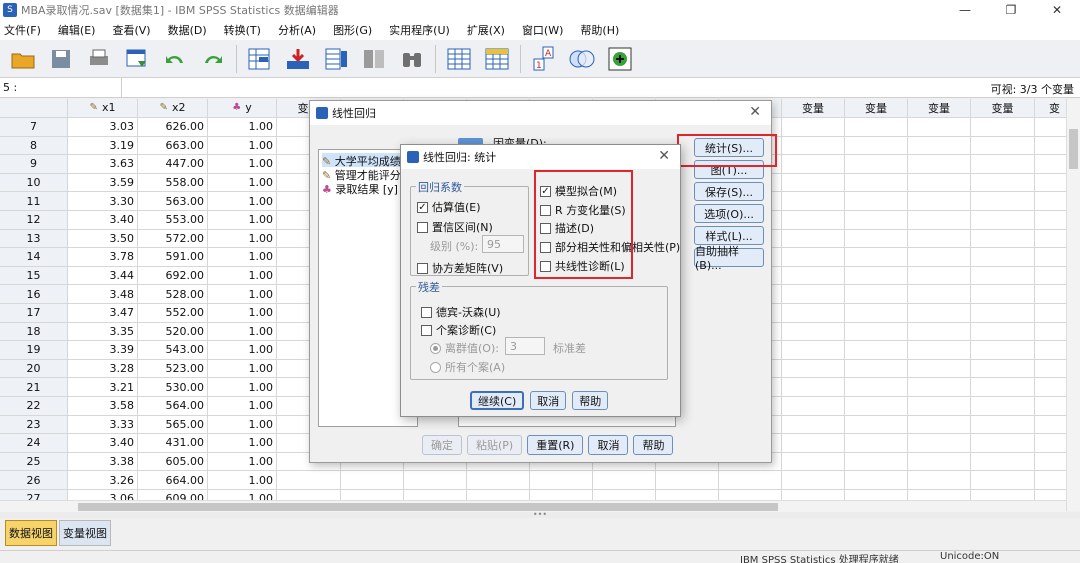 The height and width of the screenshot is (563, 1080). I want to click on column-header-y: ♣ y, so click(242, 108).